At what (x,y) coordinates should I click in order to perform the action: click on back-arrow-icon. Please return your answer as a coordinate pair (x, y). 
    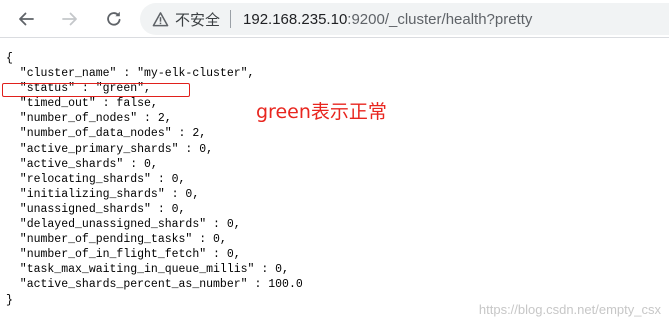
    Looking at the image, I should click on (26, 19).